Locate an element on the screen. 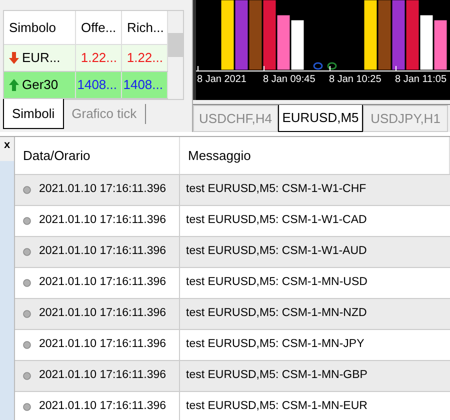 The height and width of the screenshot is (420, 450). log-message: test EURUSD,M5: CSM-1-MN-EUR is located at coordinates (277, 406).